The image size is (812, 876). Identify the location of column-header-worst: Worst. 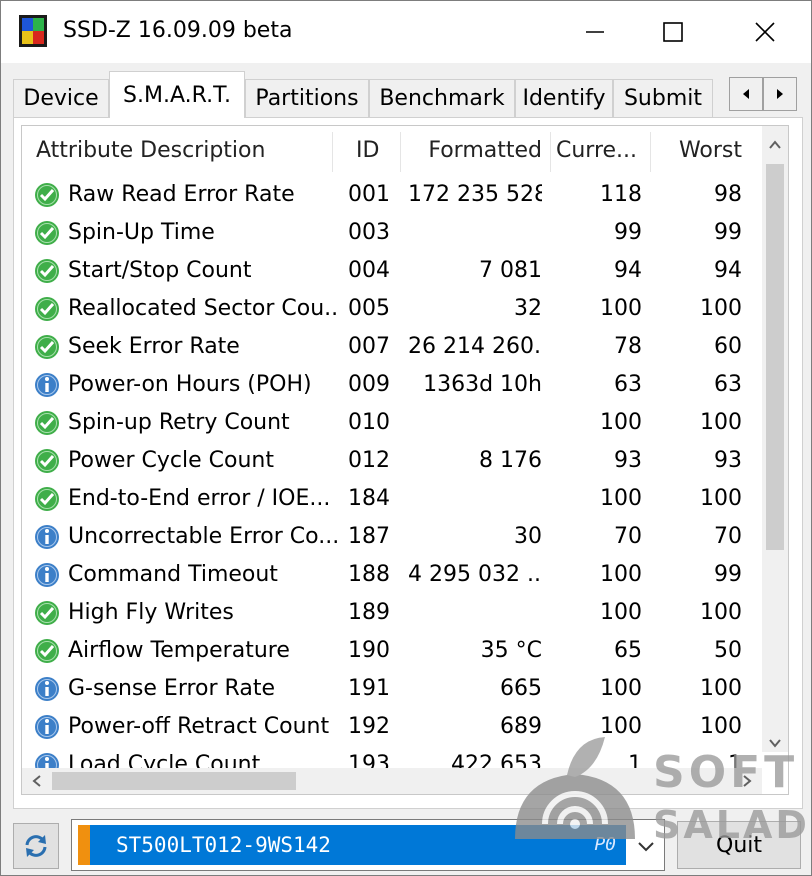
(697, 151).